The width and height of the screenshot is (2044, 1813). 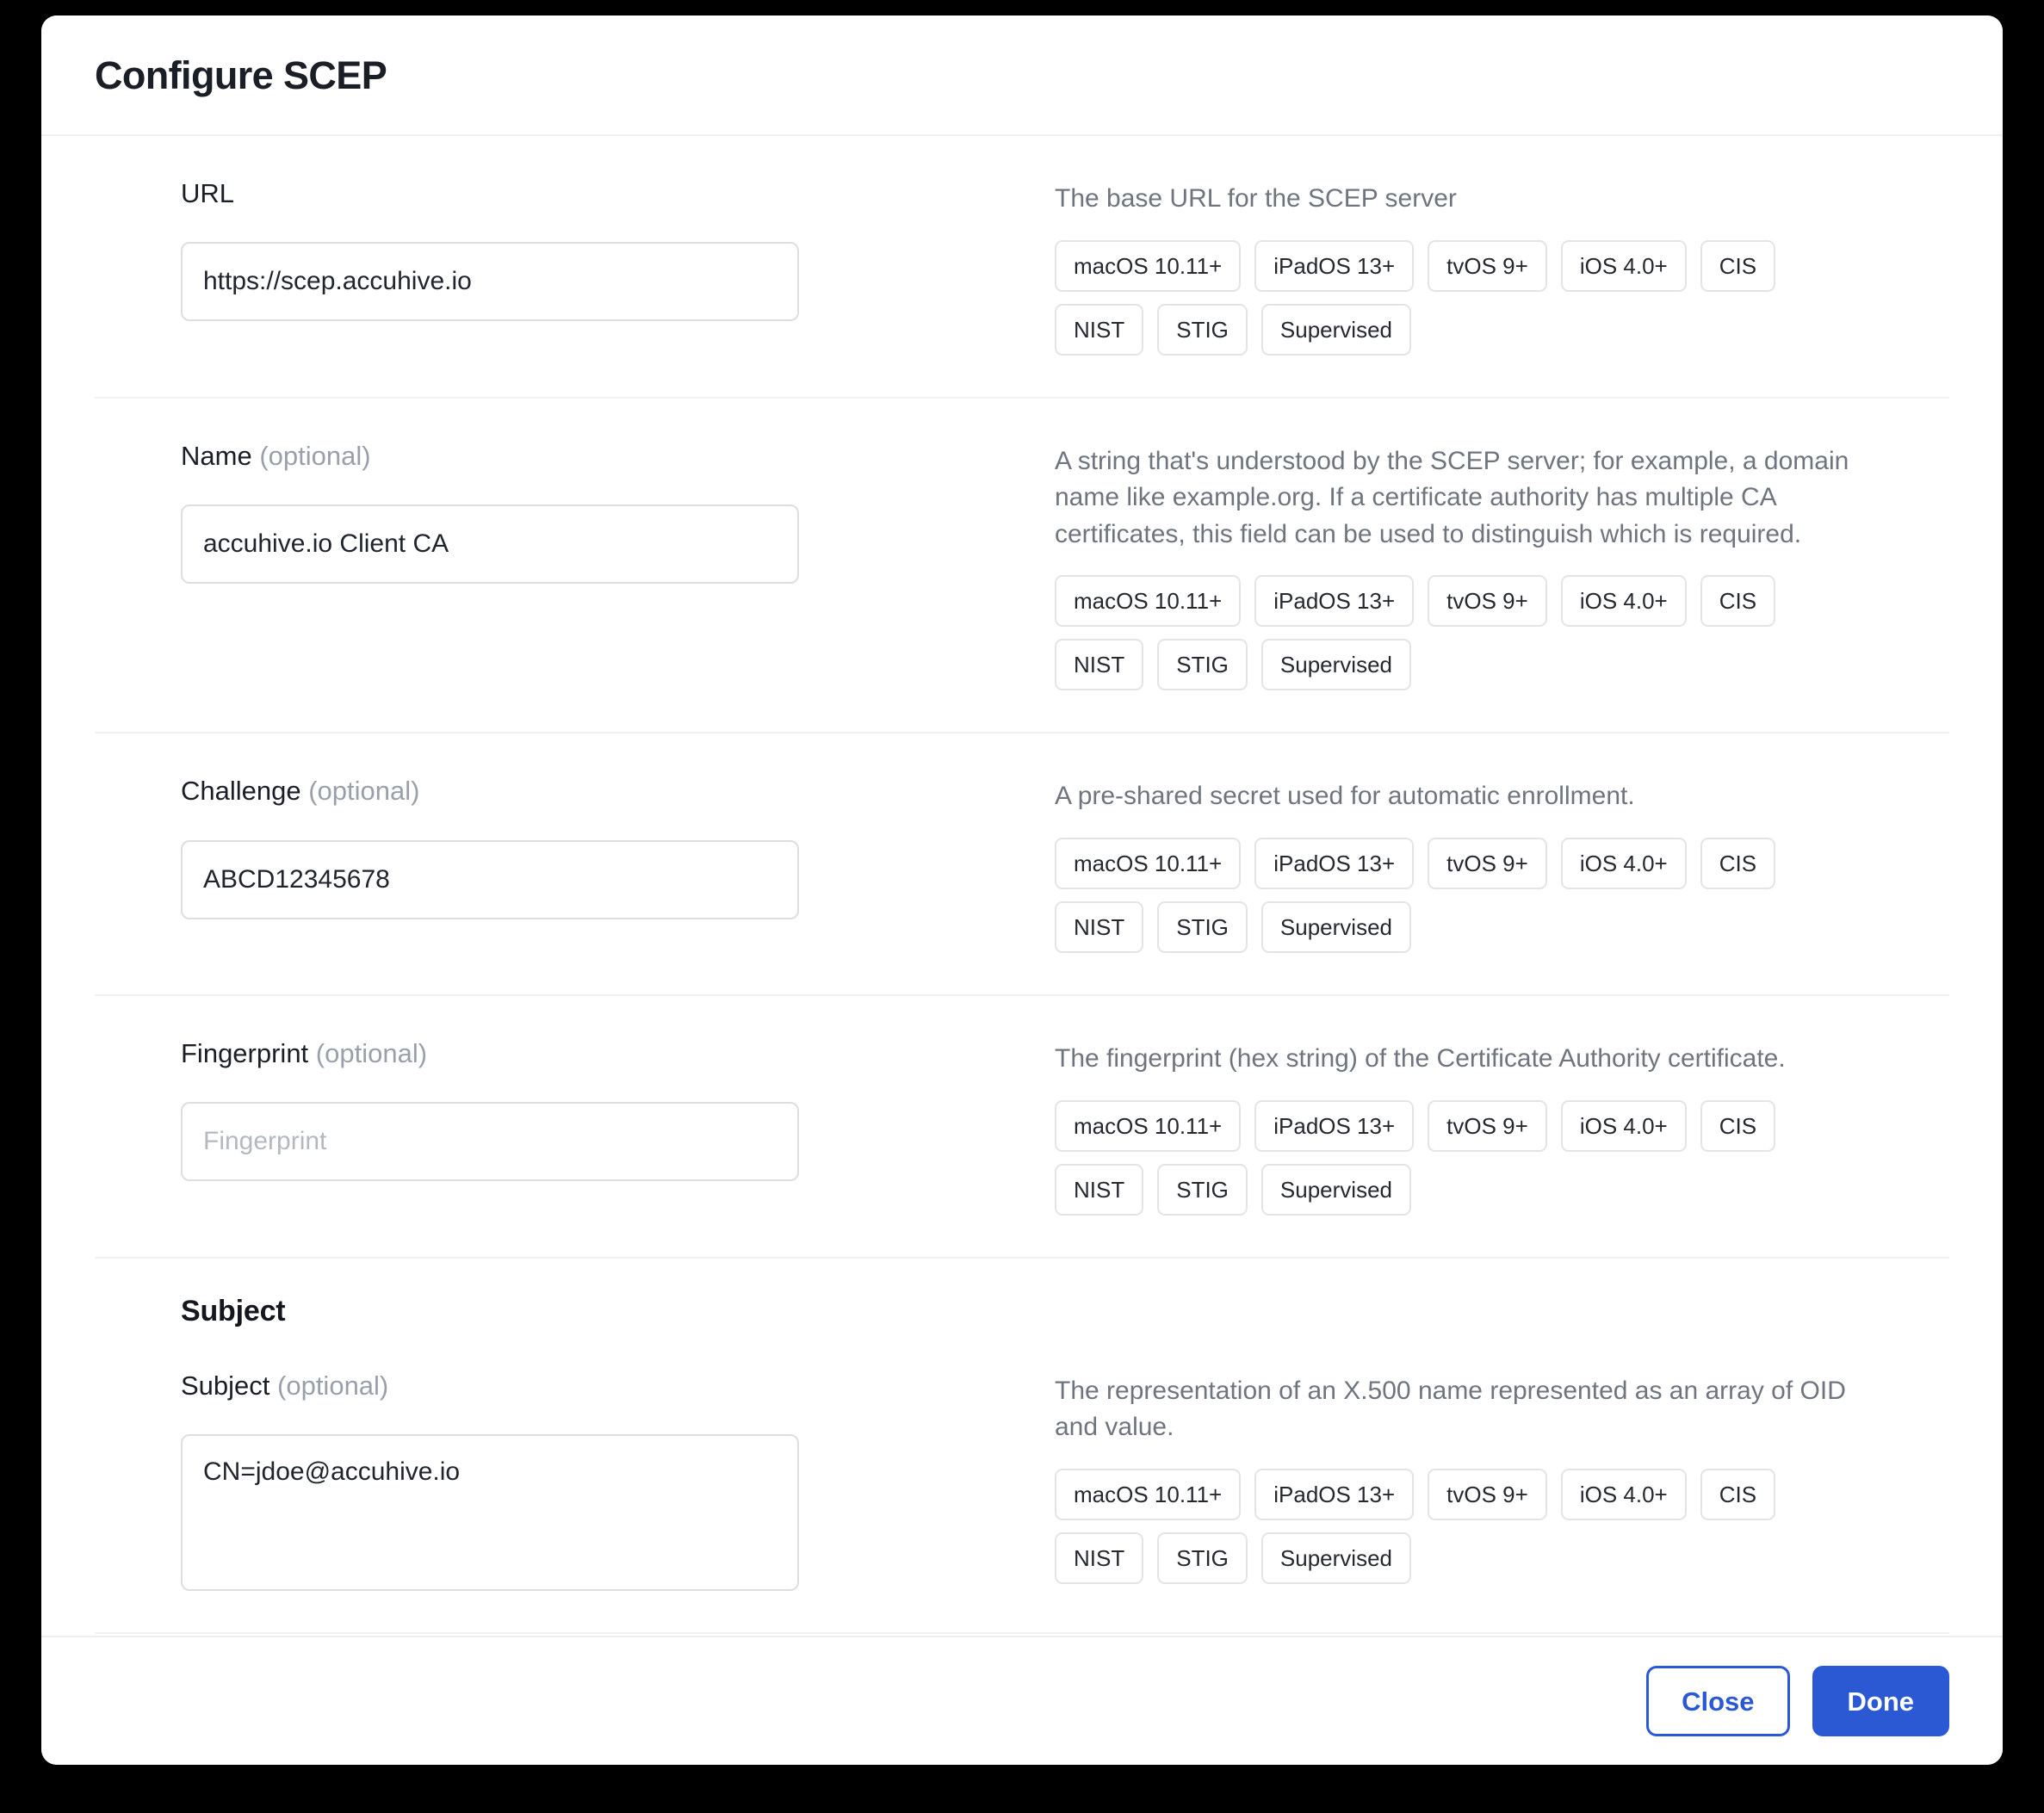 I want to click on dialog-footer: Close Done, so click(x=1022, y=1701).